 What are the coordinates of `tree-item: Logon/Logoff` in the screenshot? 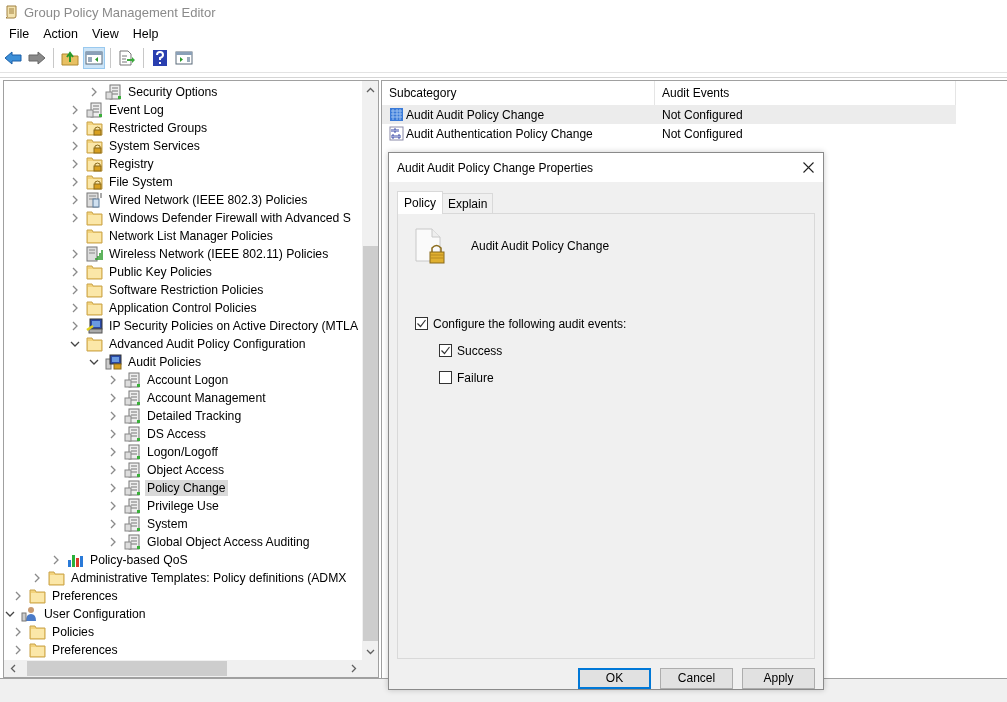 It's located at (182, 452).